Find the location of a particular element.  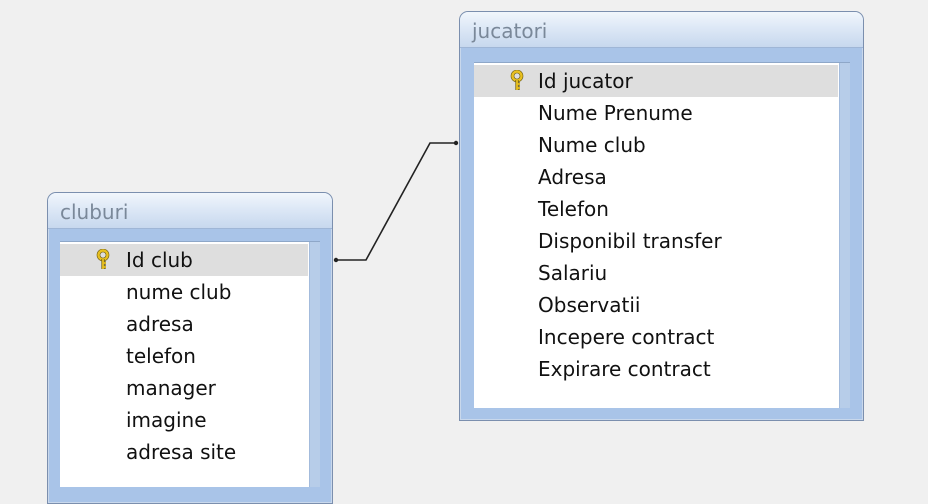

field-label: manager is located at coordinates (171, 388).